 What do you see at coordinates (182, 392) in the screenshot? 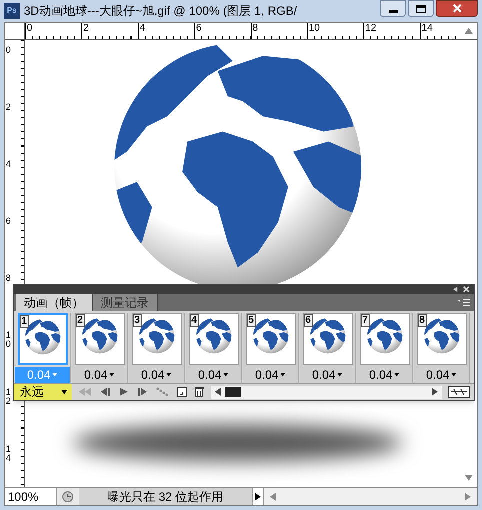
I see `new-frame-icon` at bounding box center [182, 392].